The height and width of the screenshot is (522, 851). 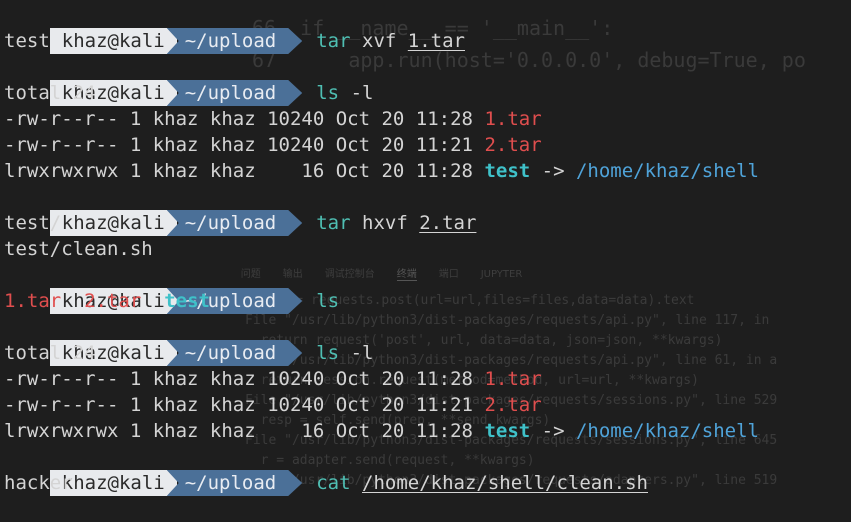 I want to click on command-name: cat, so click(x=333, y=483).